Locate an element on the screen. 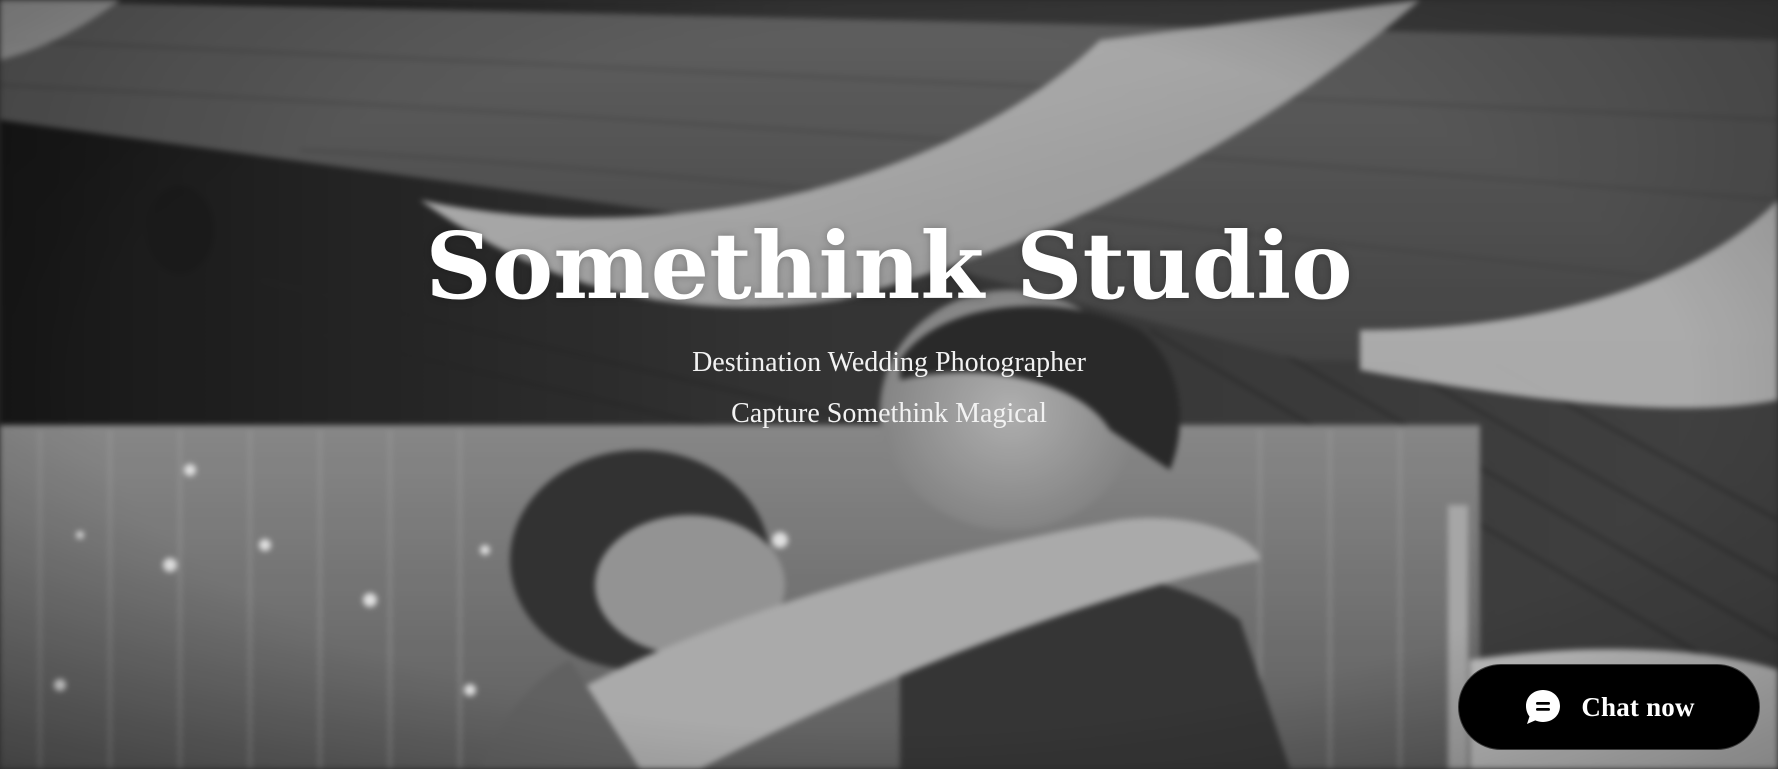 The image size is (1778, 769). tagline-capture: Capture Somethink Magical is located at coordinates (889, 413).